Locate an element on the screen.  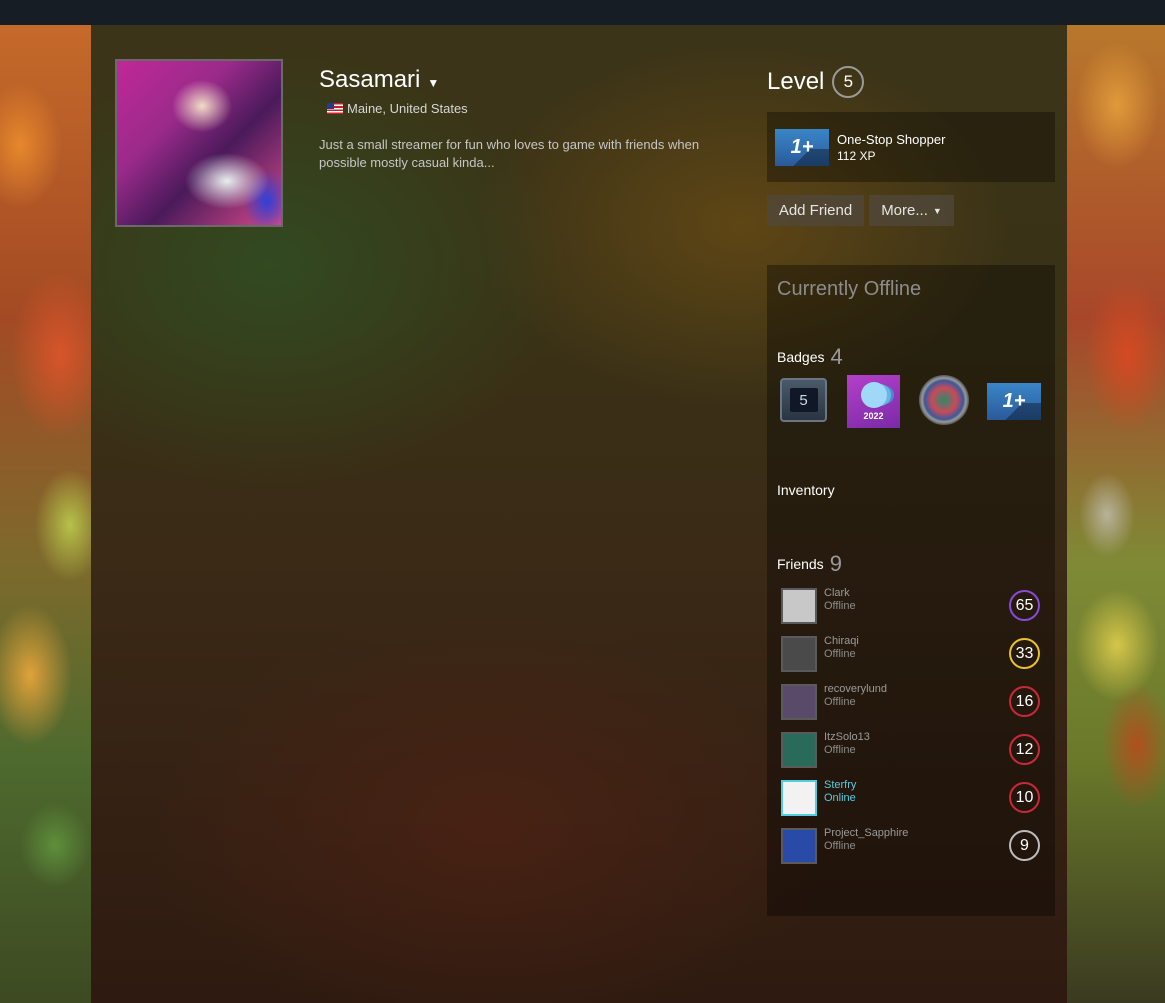
profile-name: Sasamari is located at coordinates (370, 79).